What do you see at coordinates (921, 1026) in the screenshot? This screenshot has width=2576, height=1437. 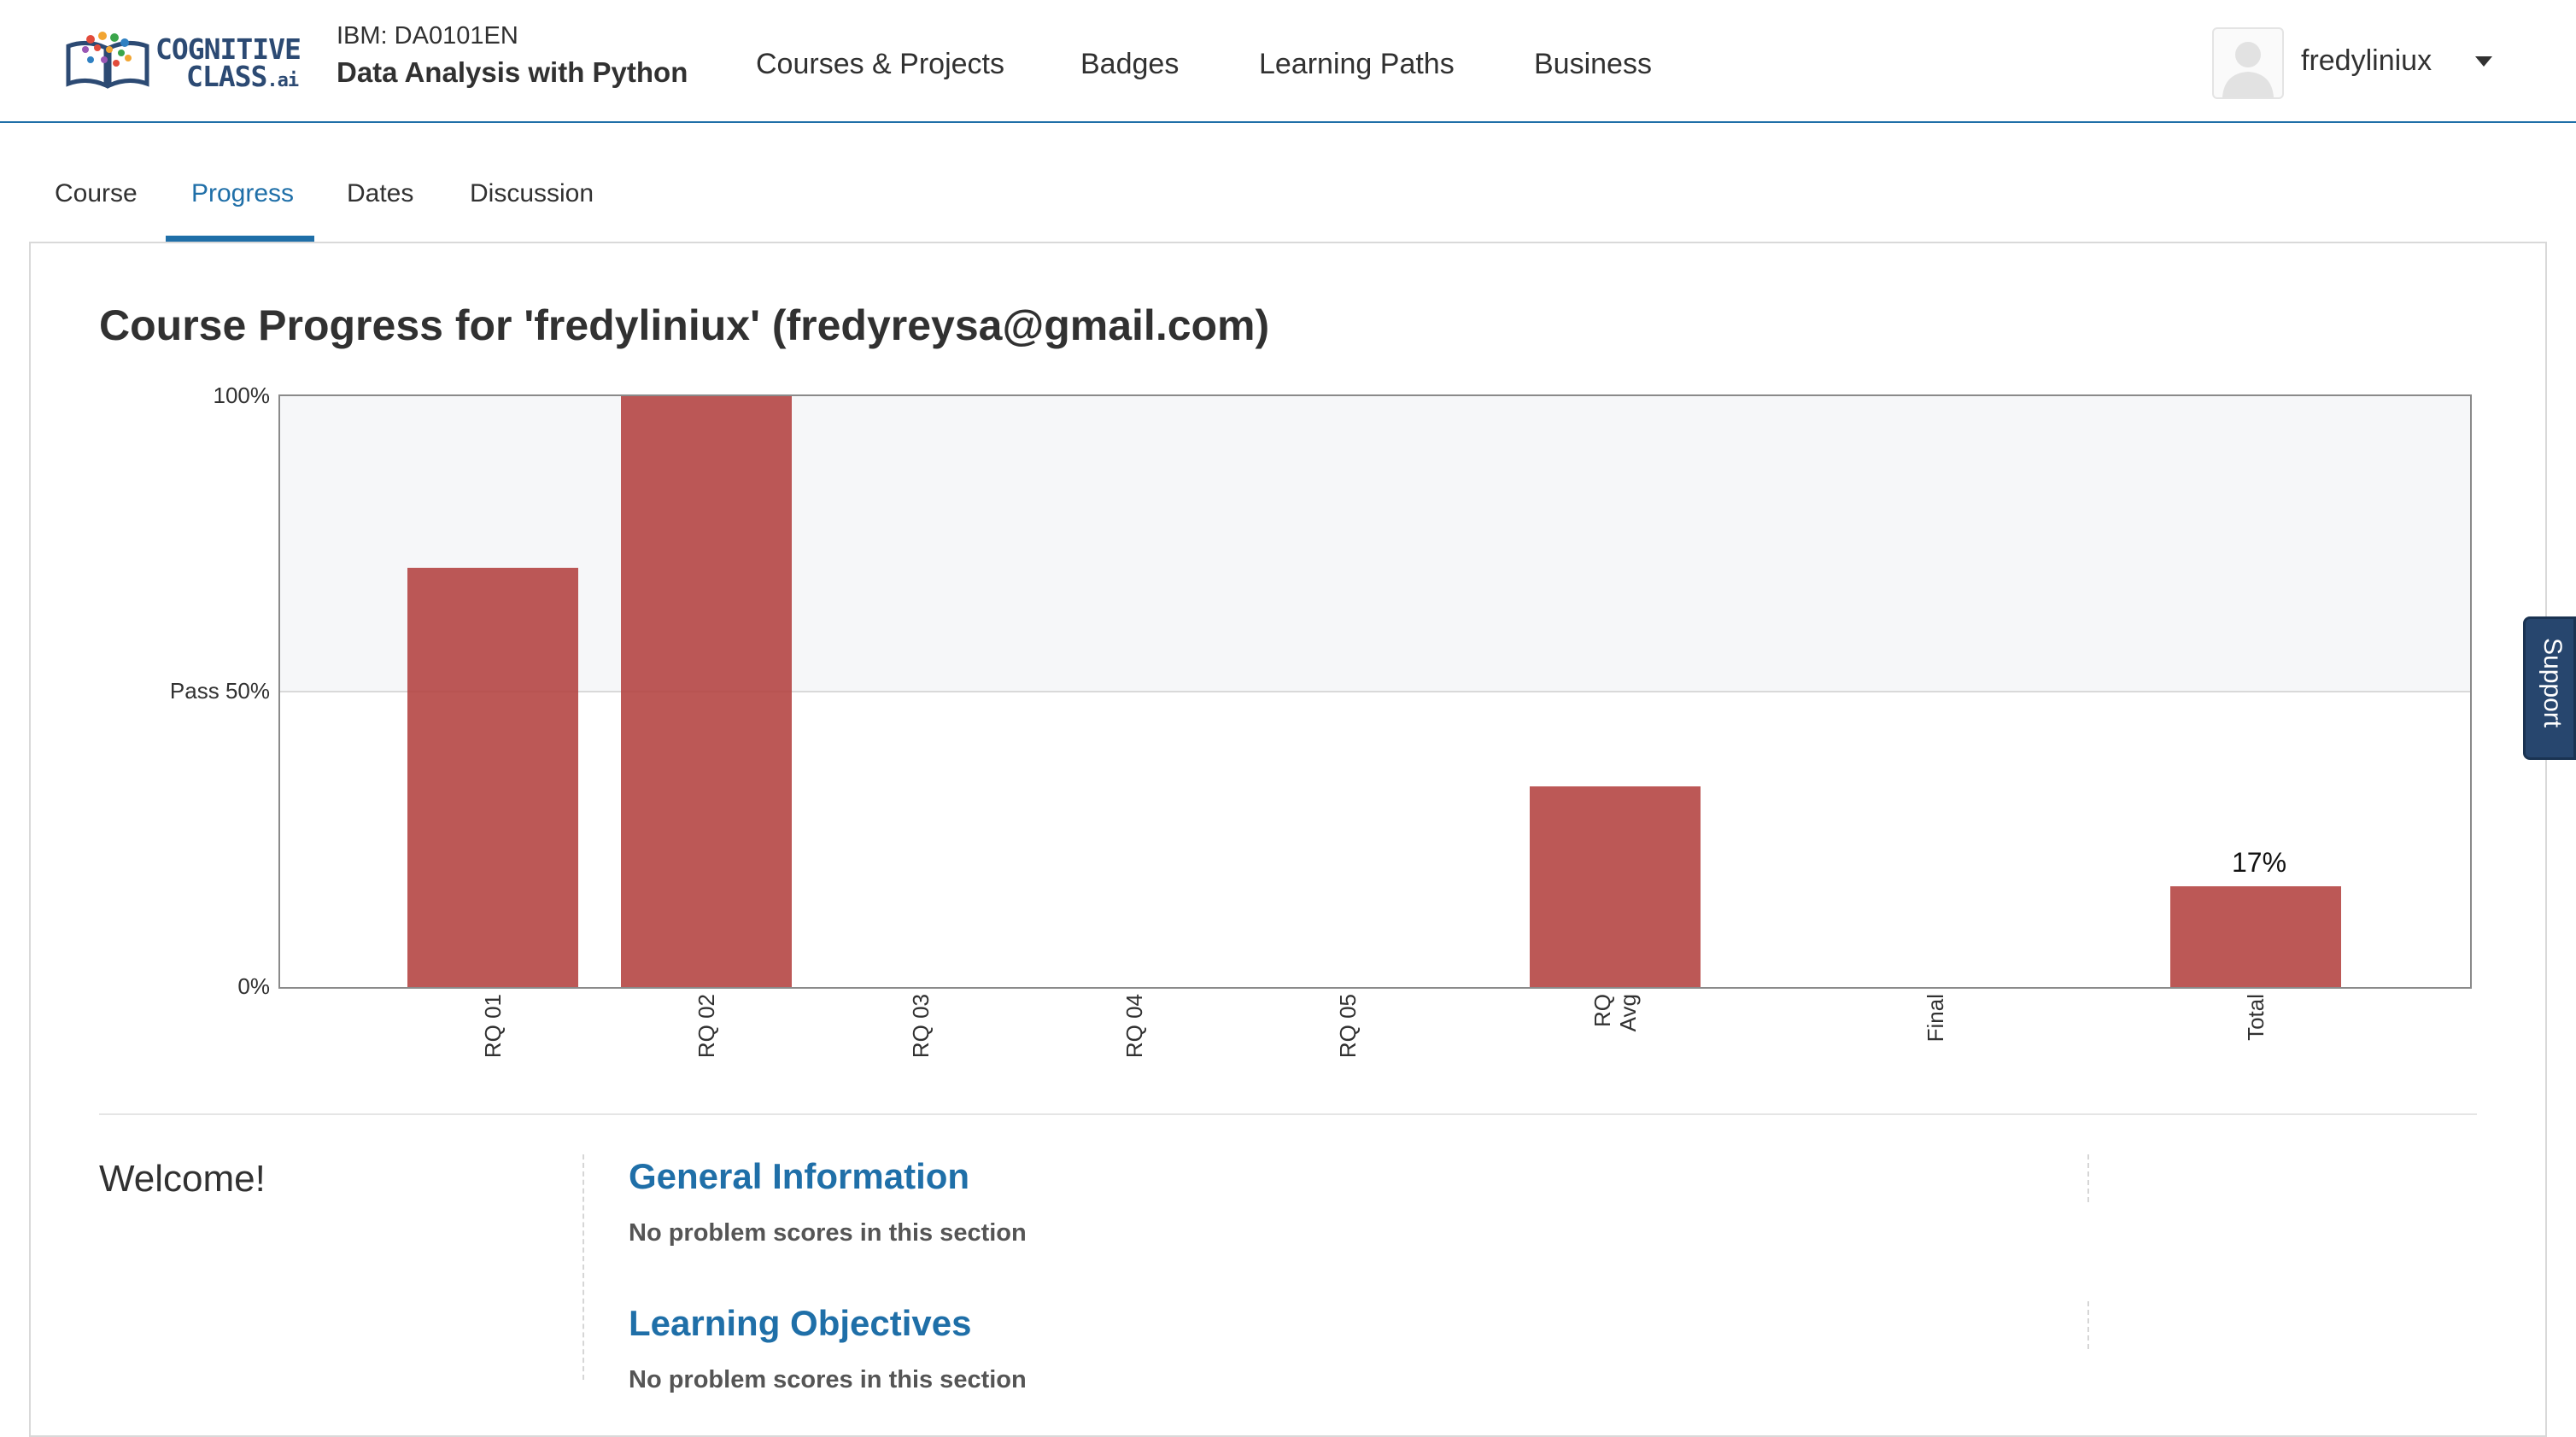 I see `x-tick-label: RQ 03` at bounding box center [921, 1026].